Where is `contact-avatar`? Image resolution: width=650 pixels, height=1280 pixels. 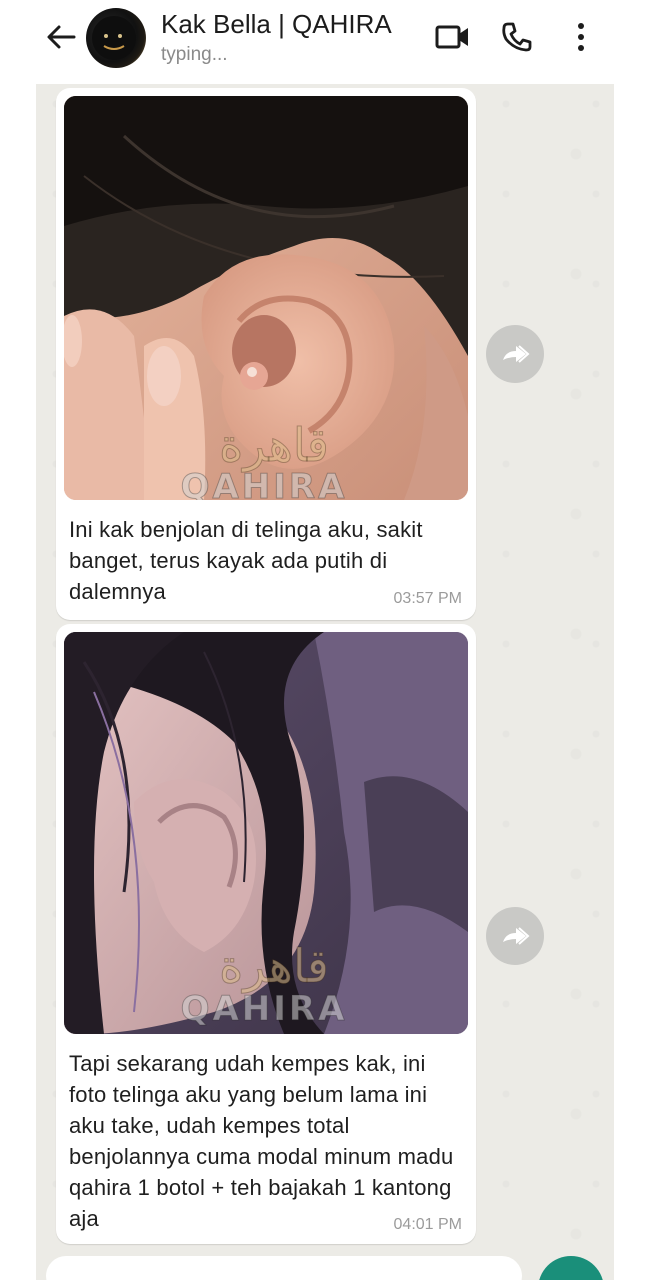 contact-avatar is located at coordinates (116, 38).